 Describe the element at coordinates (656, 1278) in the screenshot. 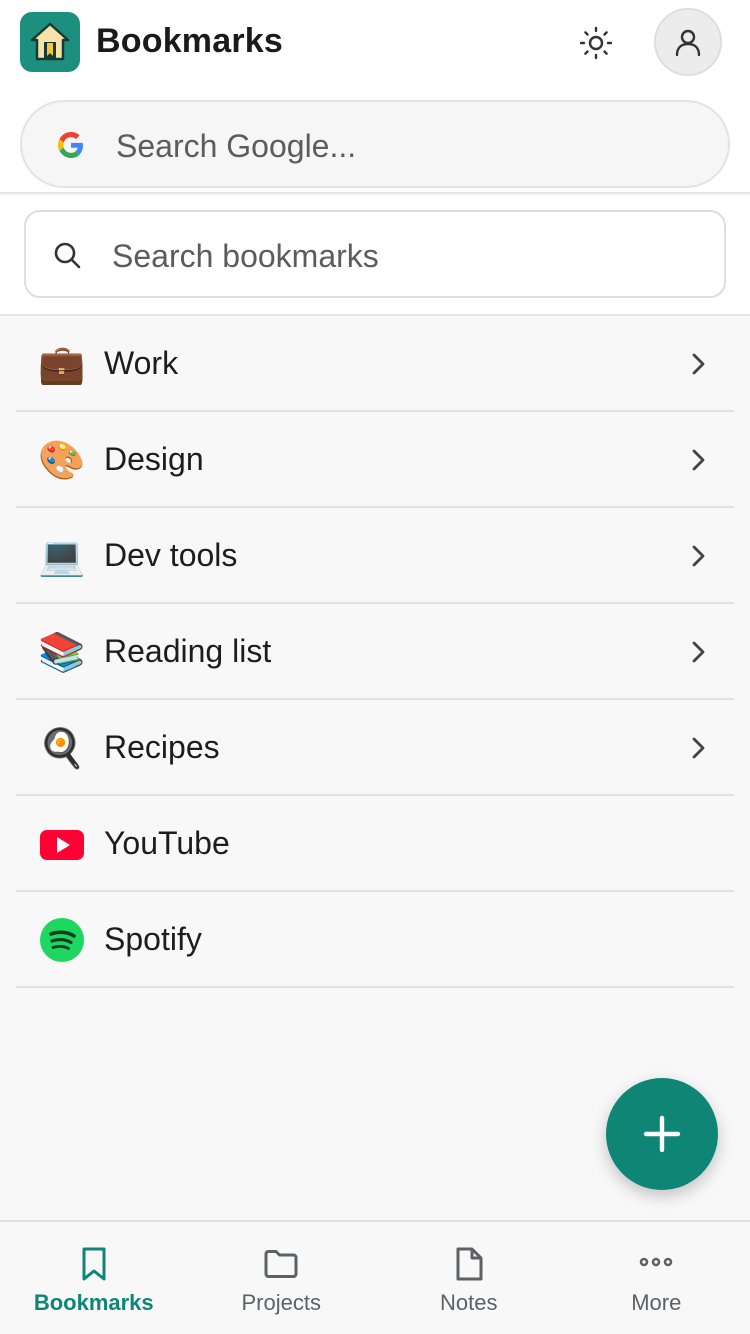

I see `nav-more: More` at that location.